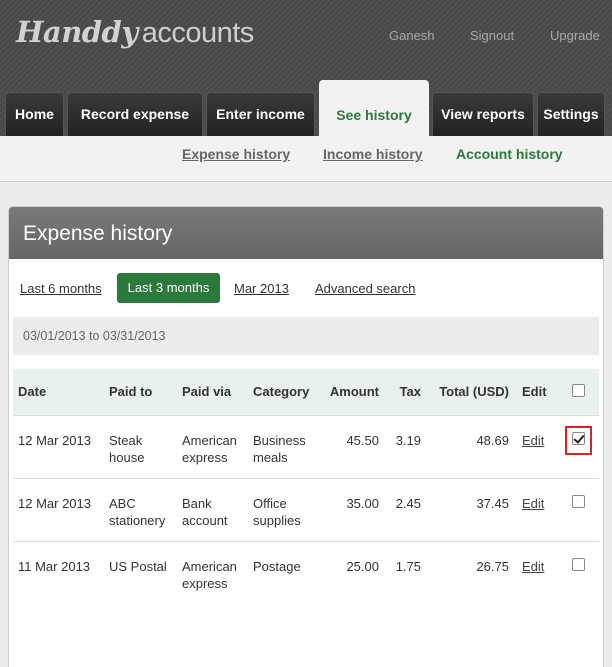 The height and width of the screenshot is (667, 612). I want to click on tab-home: Home, so click(34, 114).